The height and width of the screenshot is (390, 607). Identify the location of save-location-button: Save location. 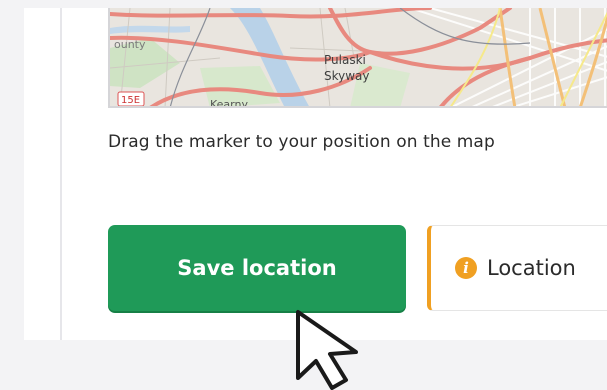
(257, 268).